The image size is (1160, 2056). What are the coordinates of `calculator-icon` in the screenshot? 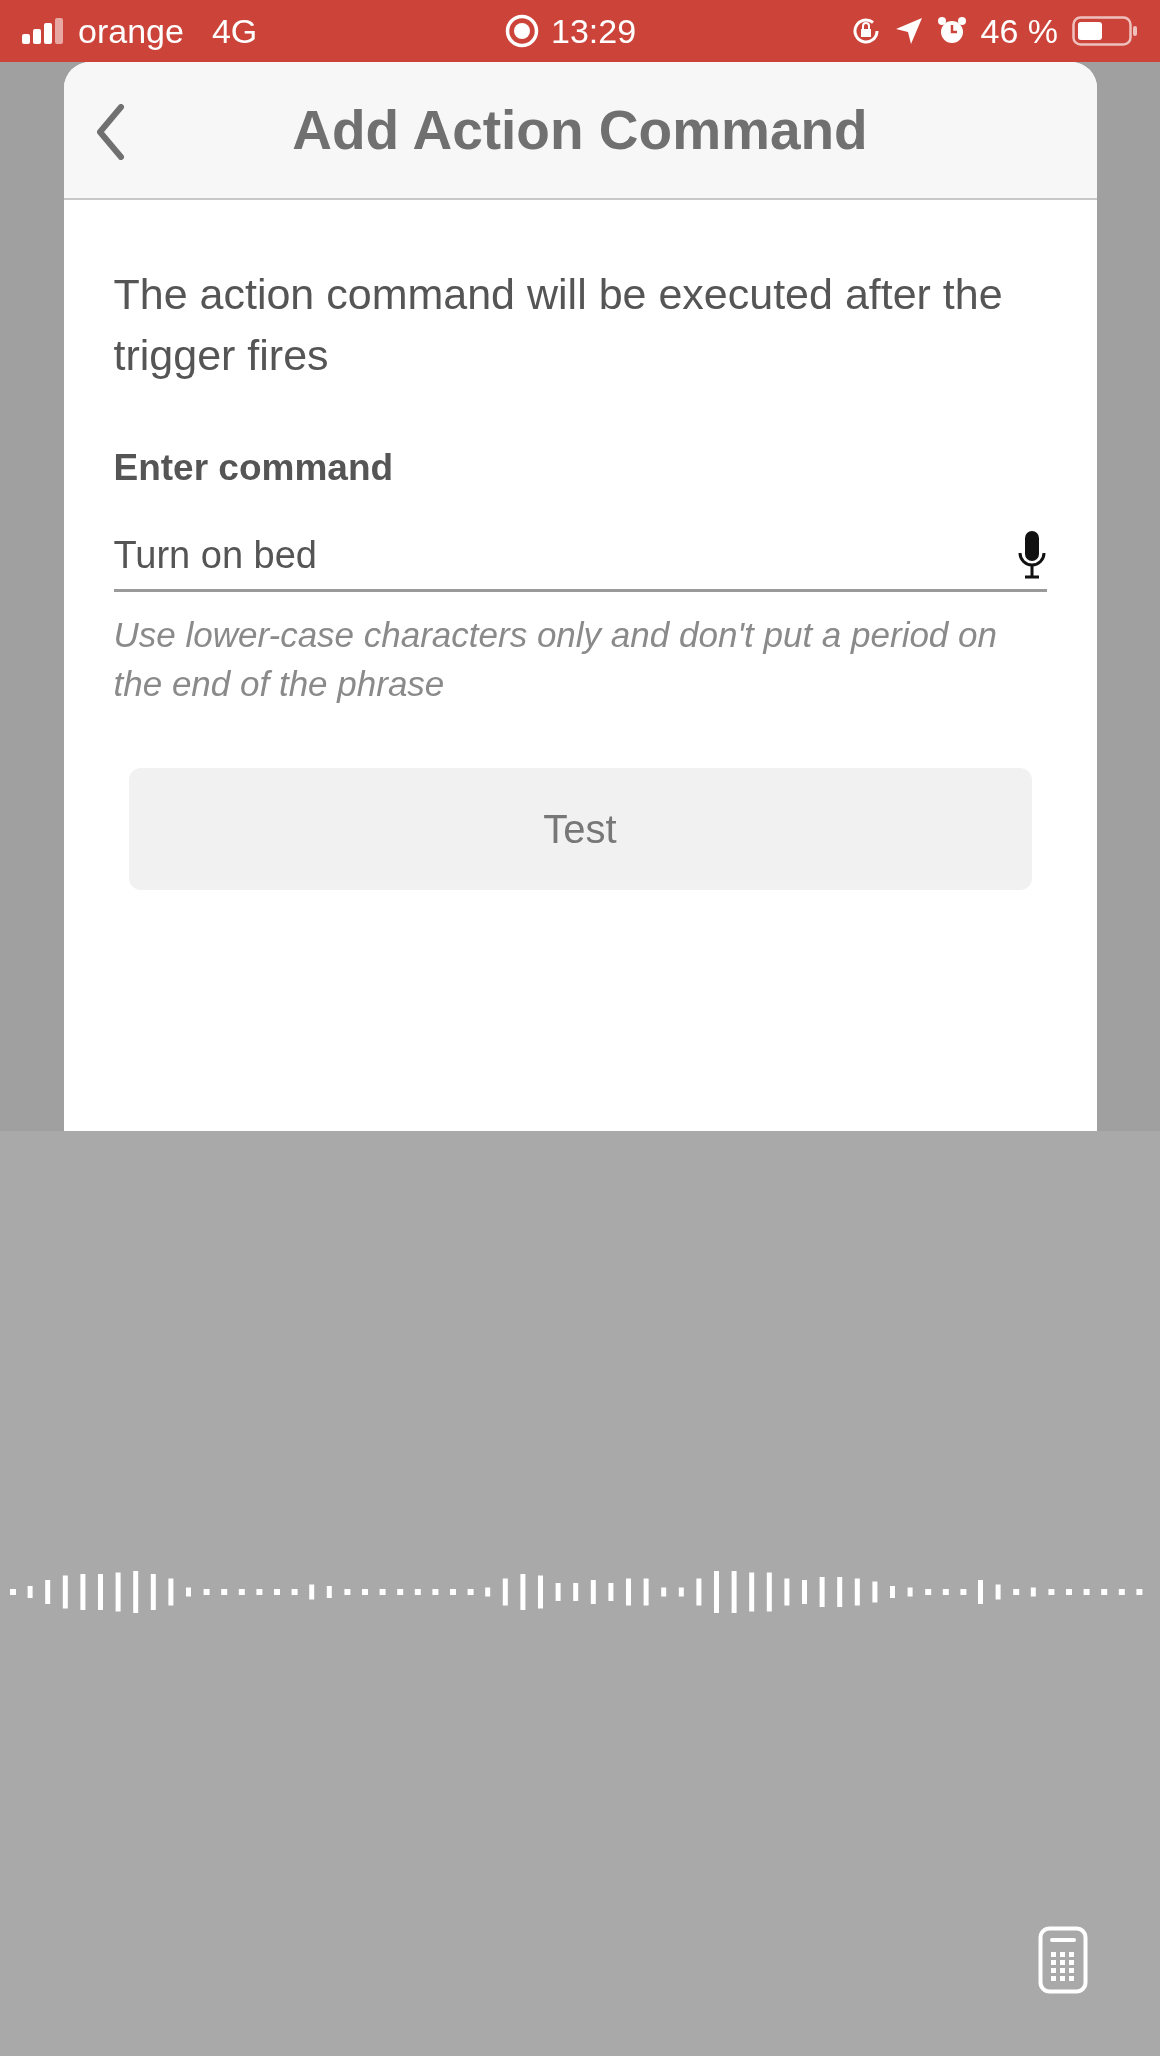 It's located at (1063, 1960).